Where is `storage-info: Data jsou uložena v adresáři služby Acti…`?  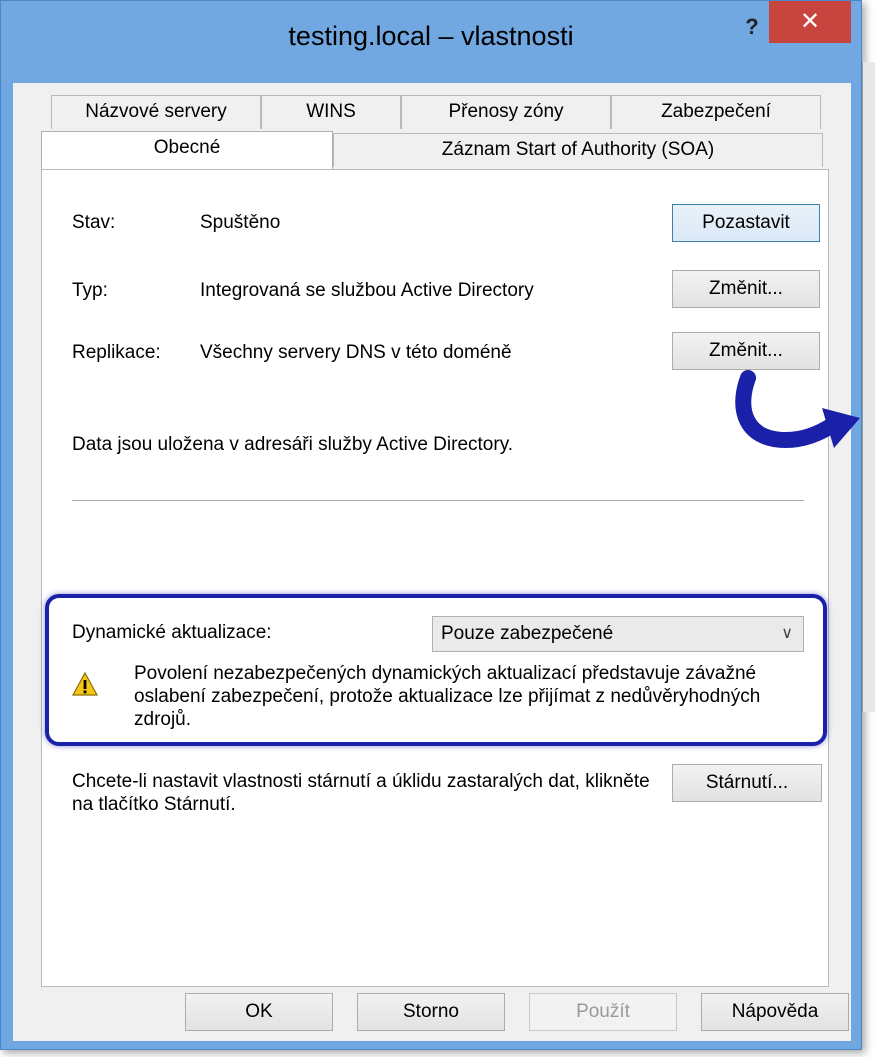 storage-info: Data jsou uložena v adresáři služby Acti… is located at coordinates (293, 444).